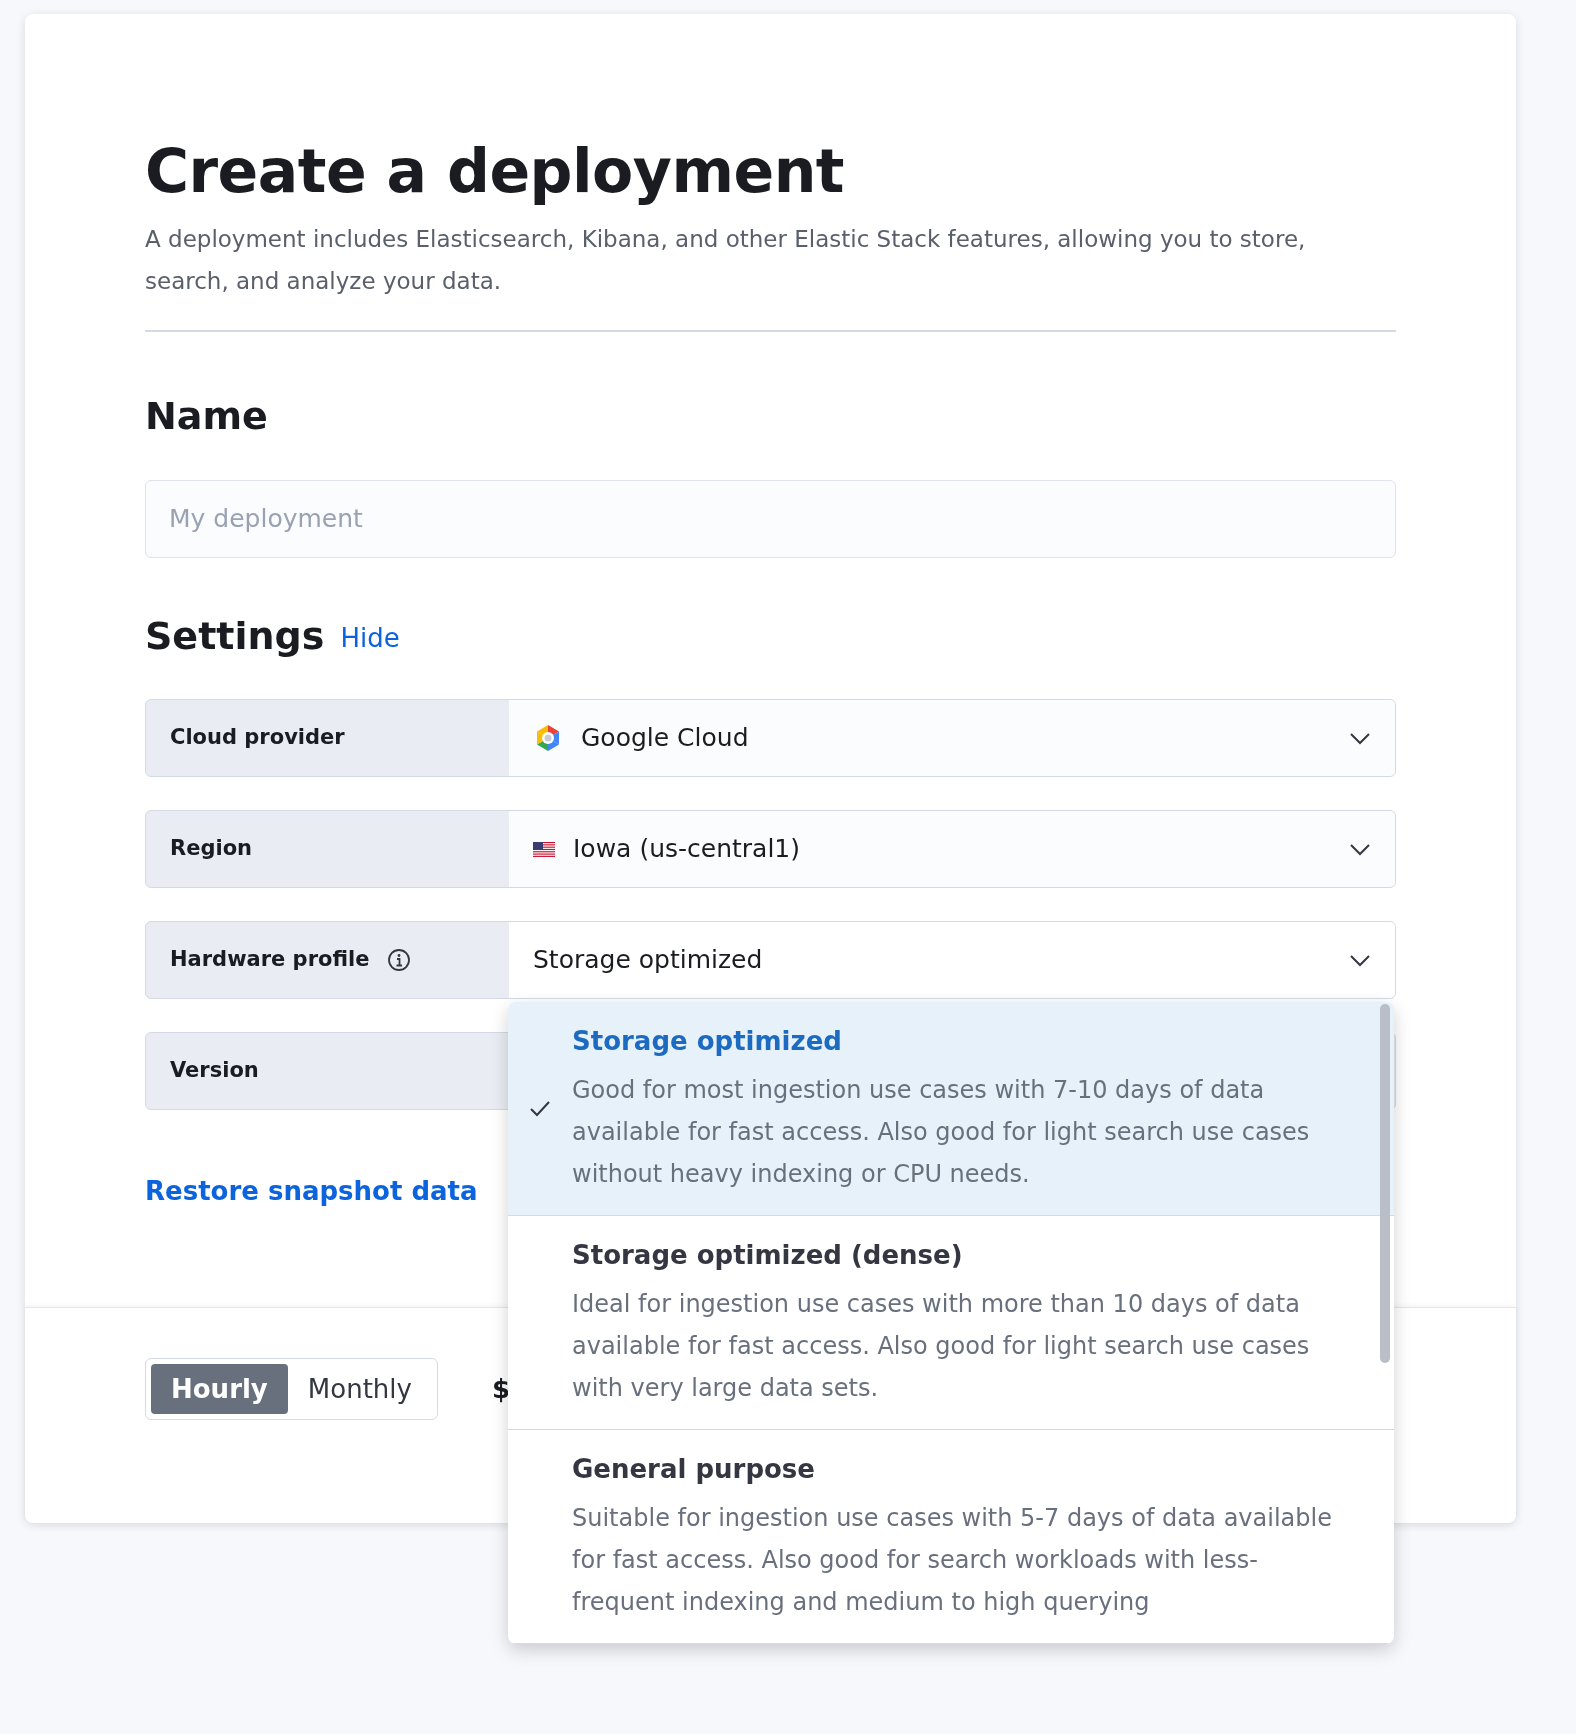 Image resolution: width=1576 pixels, height=1734 pixels. Describe the element at coordinates (207, 417) in the screenshot. I see `section-heading: Name` at that location.